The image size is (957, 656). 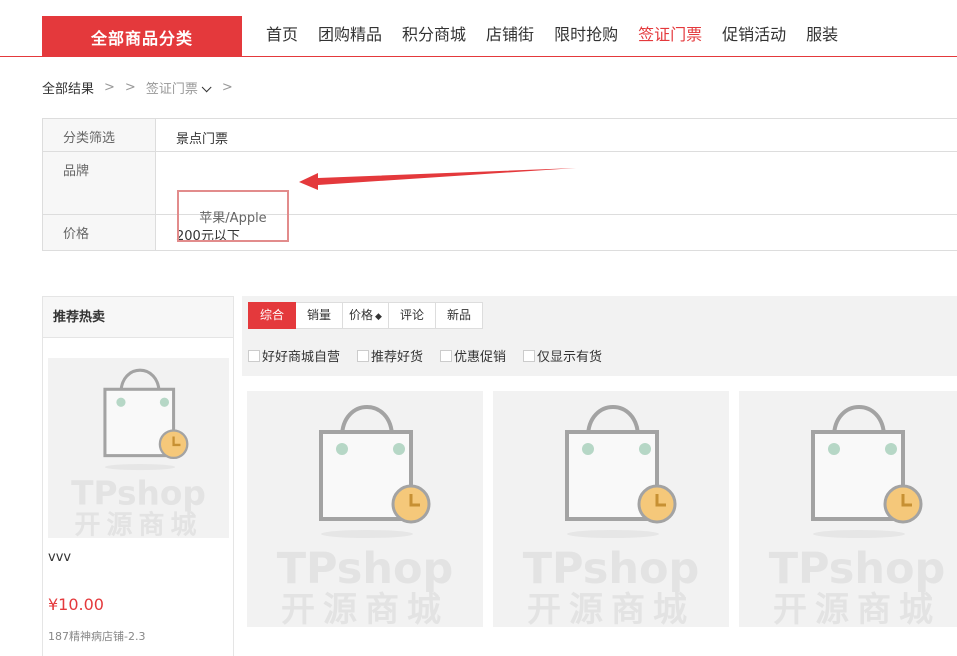 What do you see at coordinates (412, 315) in the screenshot?
I see `sort-tab-reviews: 评论` at bounding box center [412, 315].